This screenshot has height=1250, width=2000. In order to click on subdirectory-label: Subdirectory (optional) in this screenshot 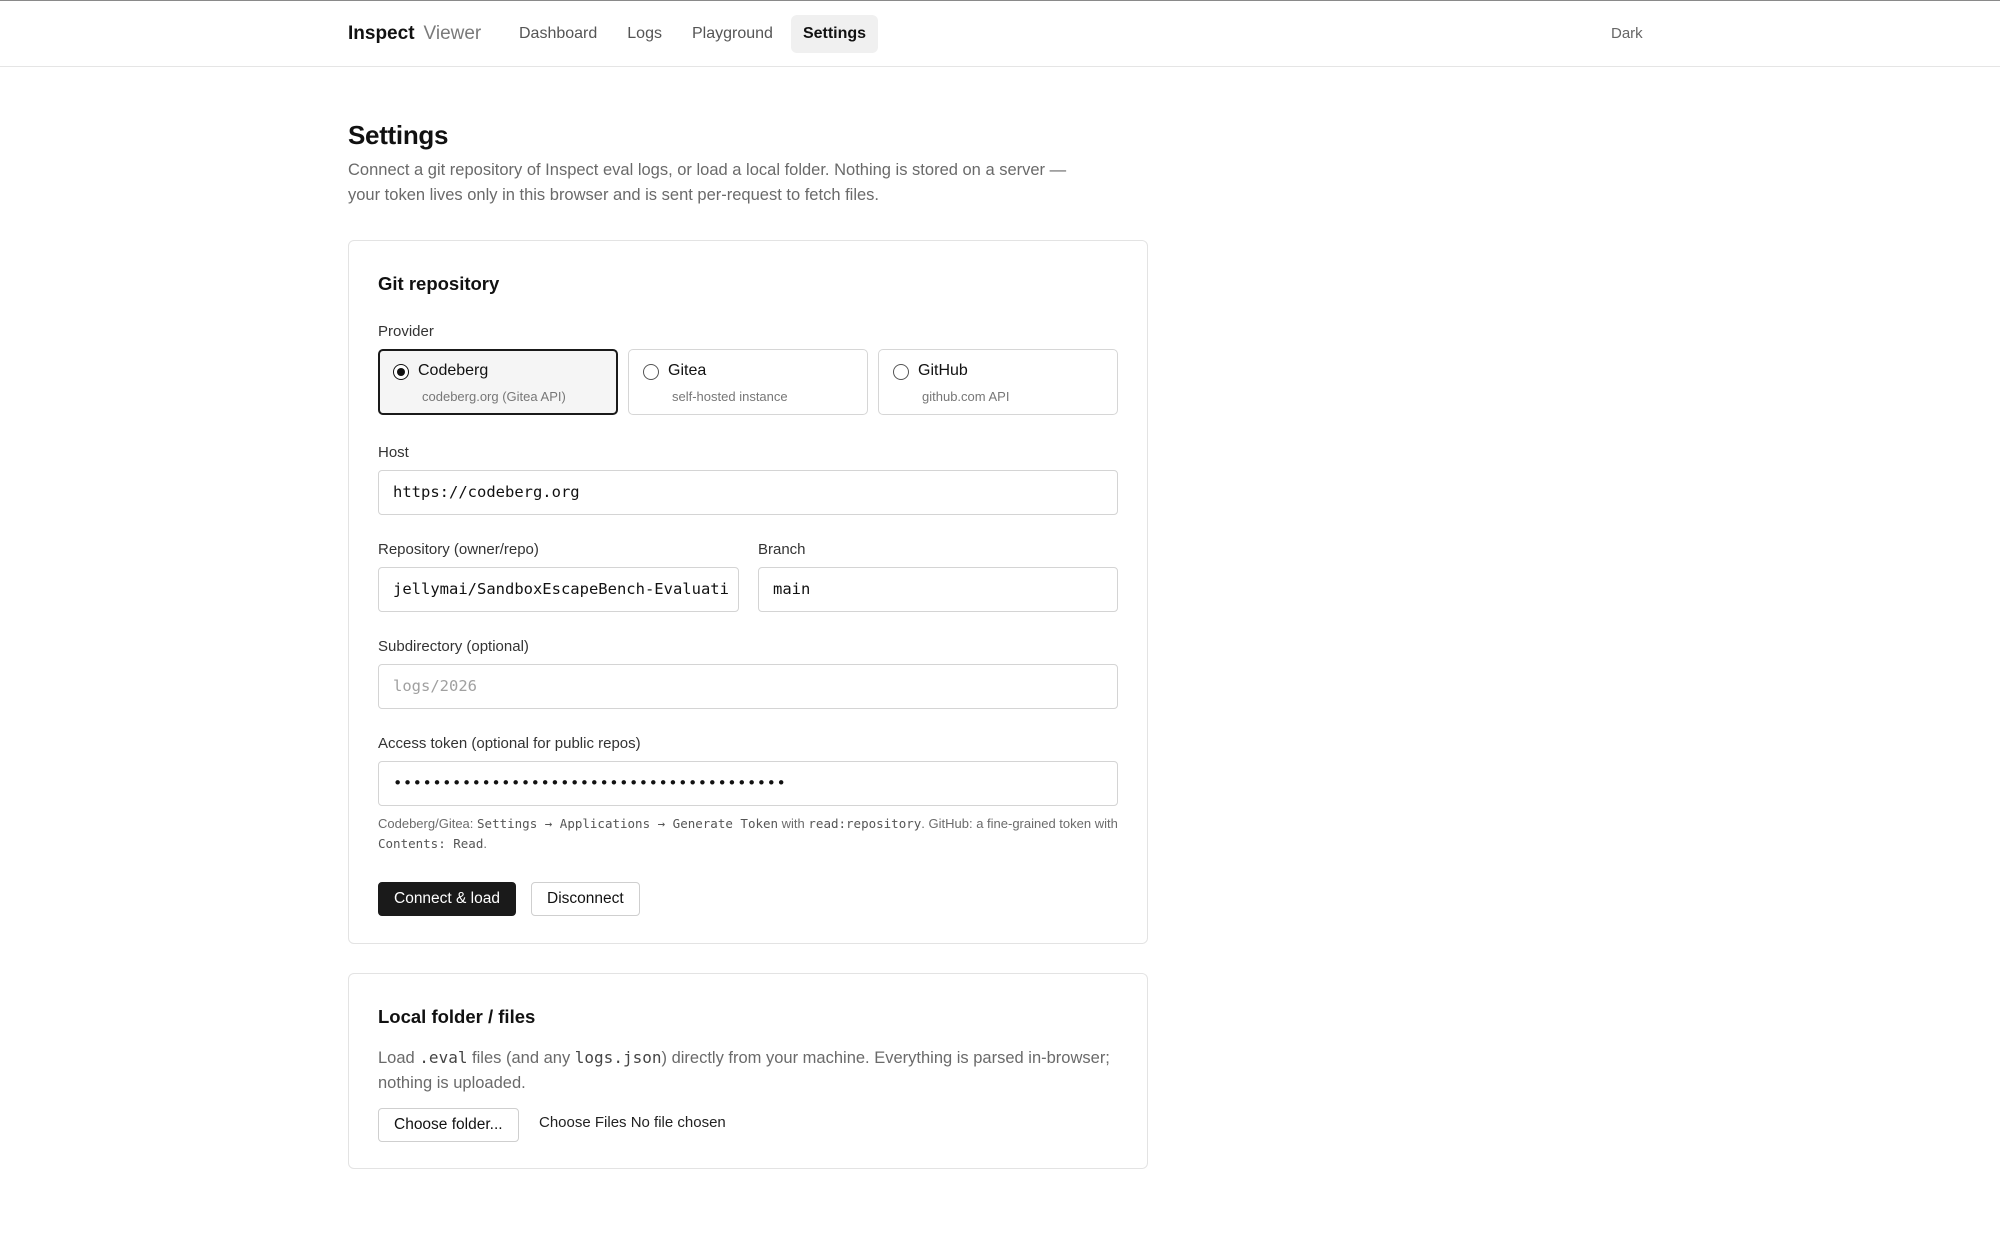, I will do `click(453, 646)`.